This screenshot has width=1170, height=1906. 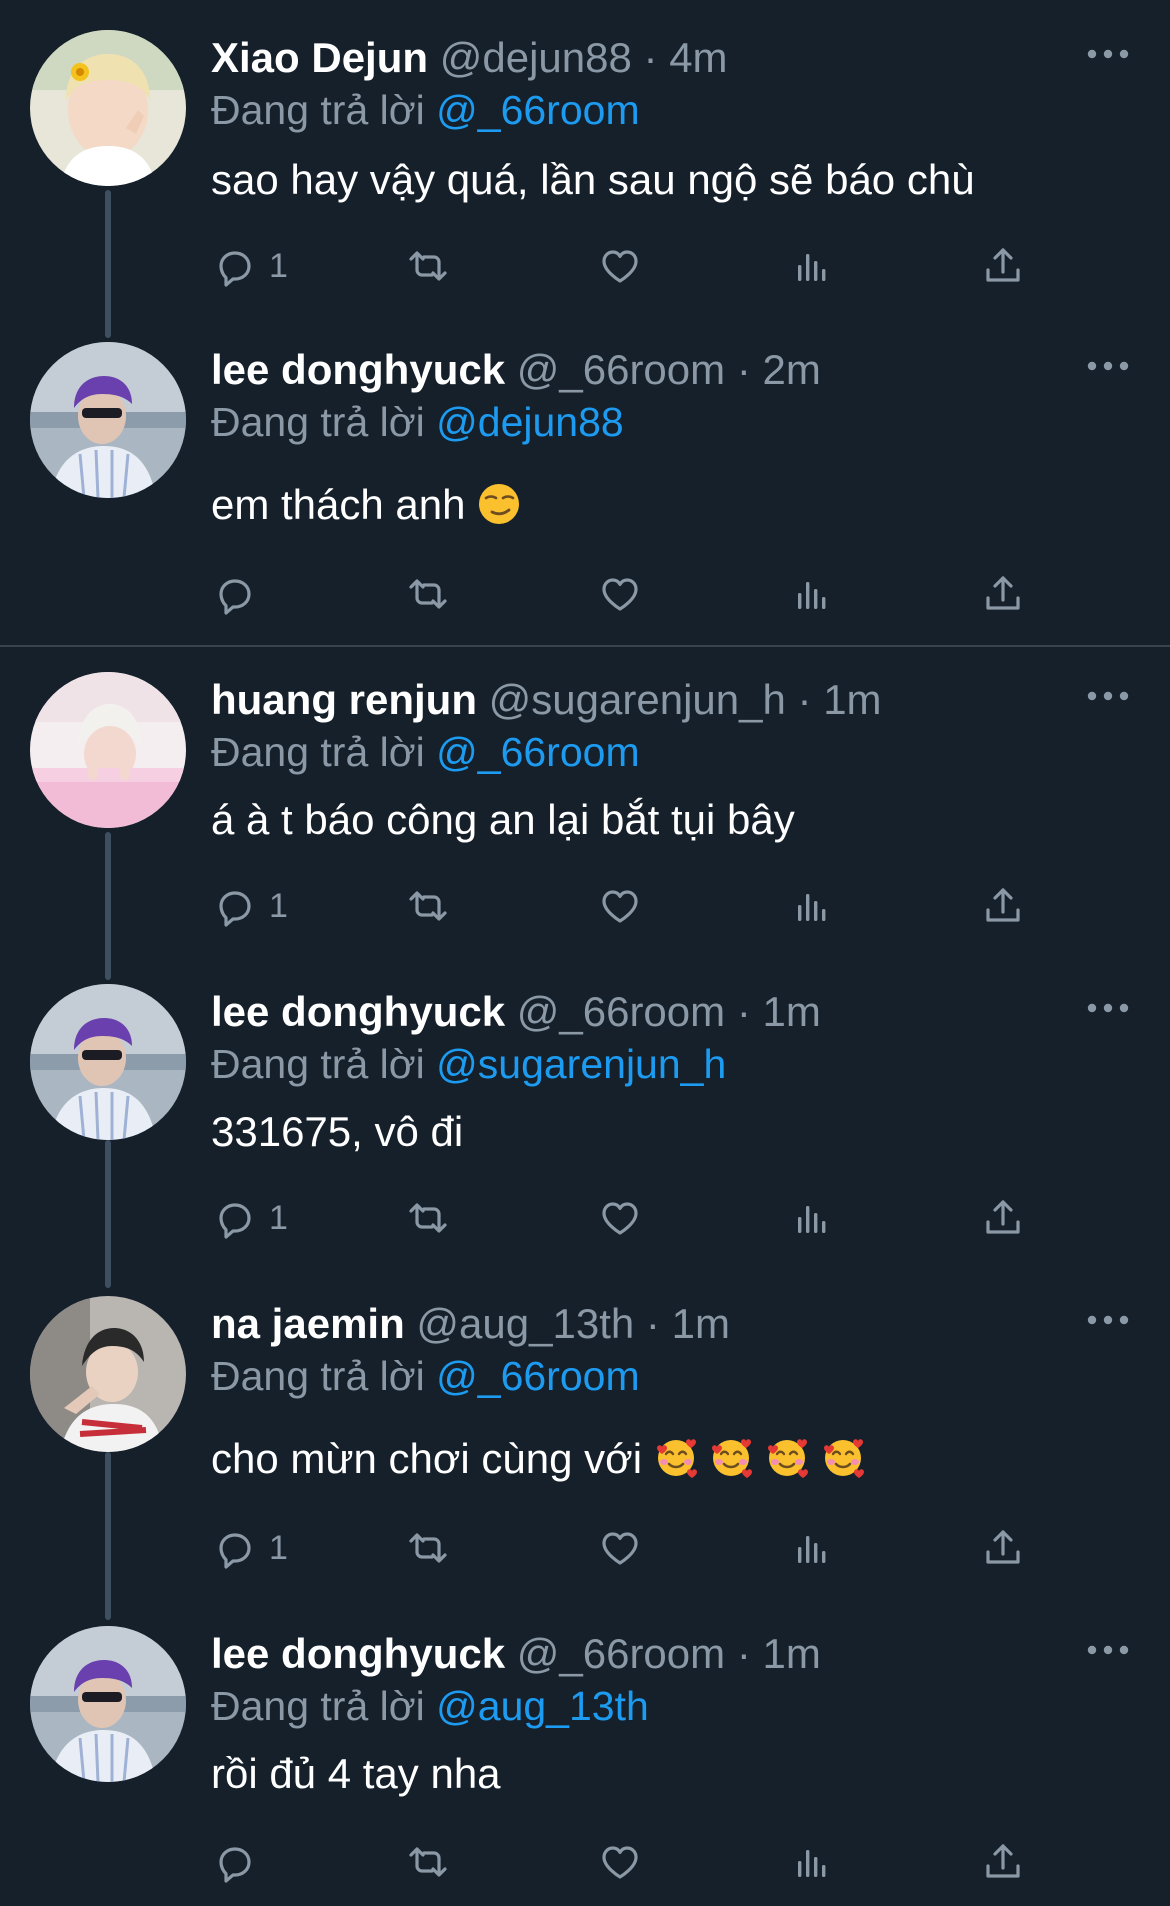 What do you see at coordinates (585, 1862) in the screenshot?
I see `tweet-actions` at bounding box center [585, 1862].